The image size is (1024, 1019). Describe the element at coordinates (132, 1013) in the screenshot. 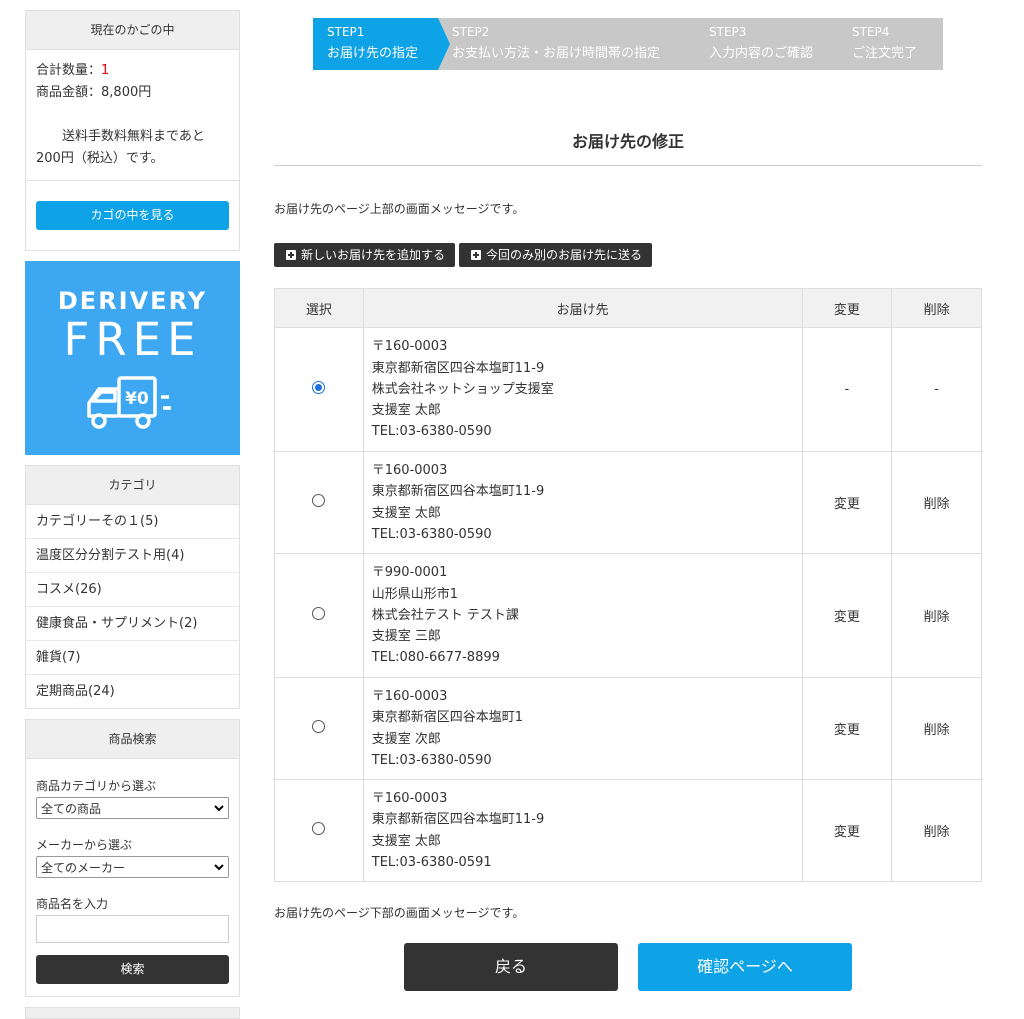

I see `sidebar-next-box` at that location.